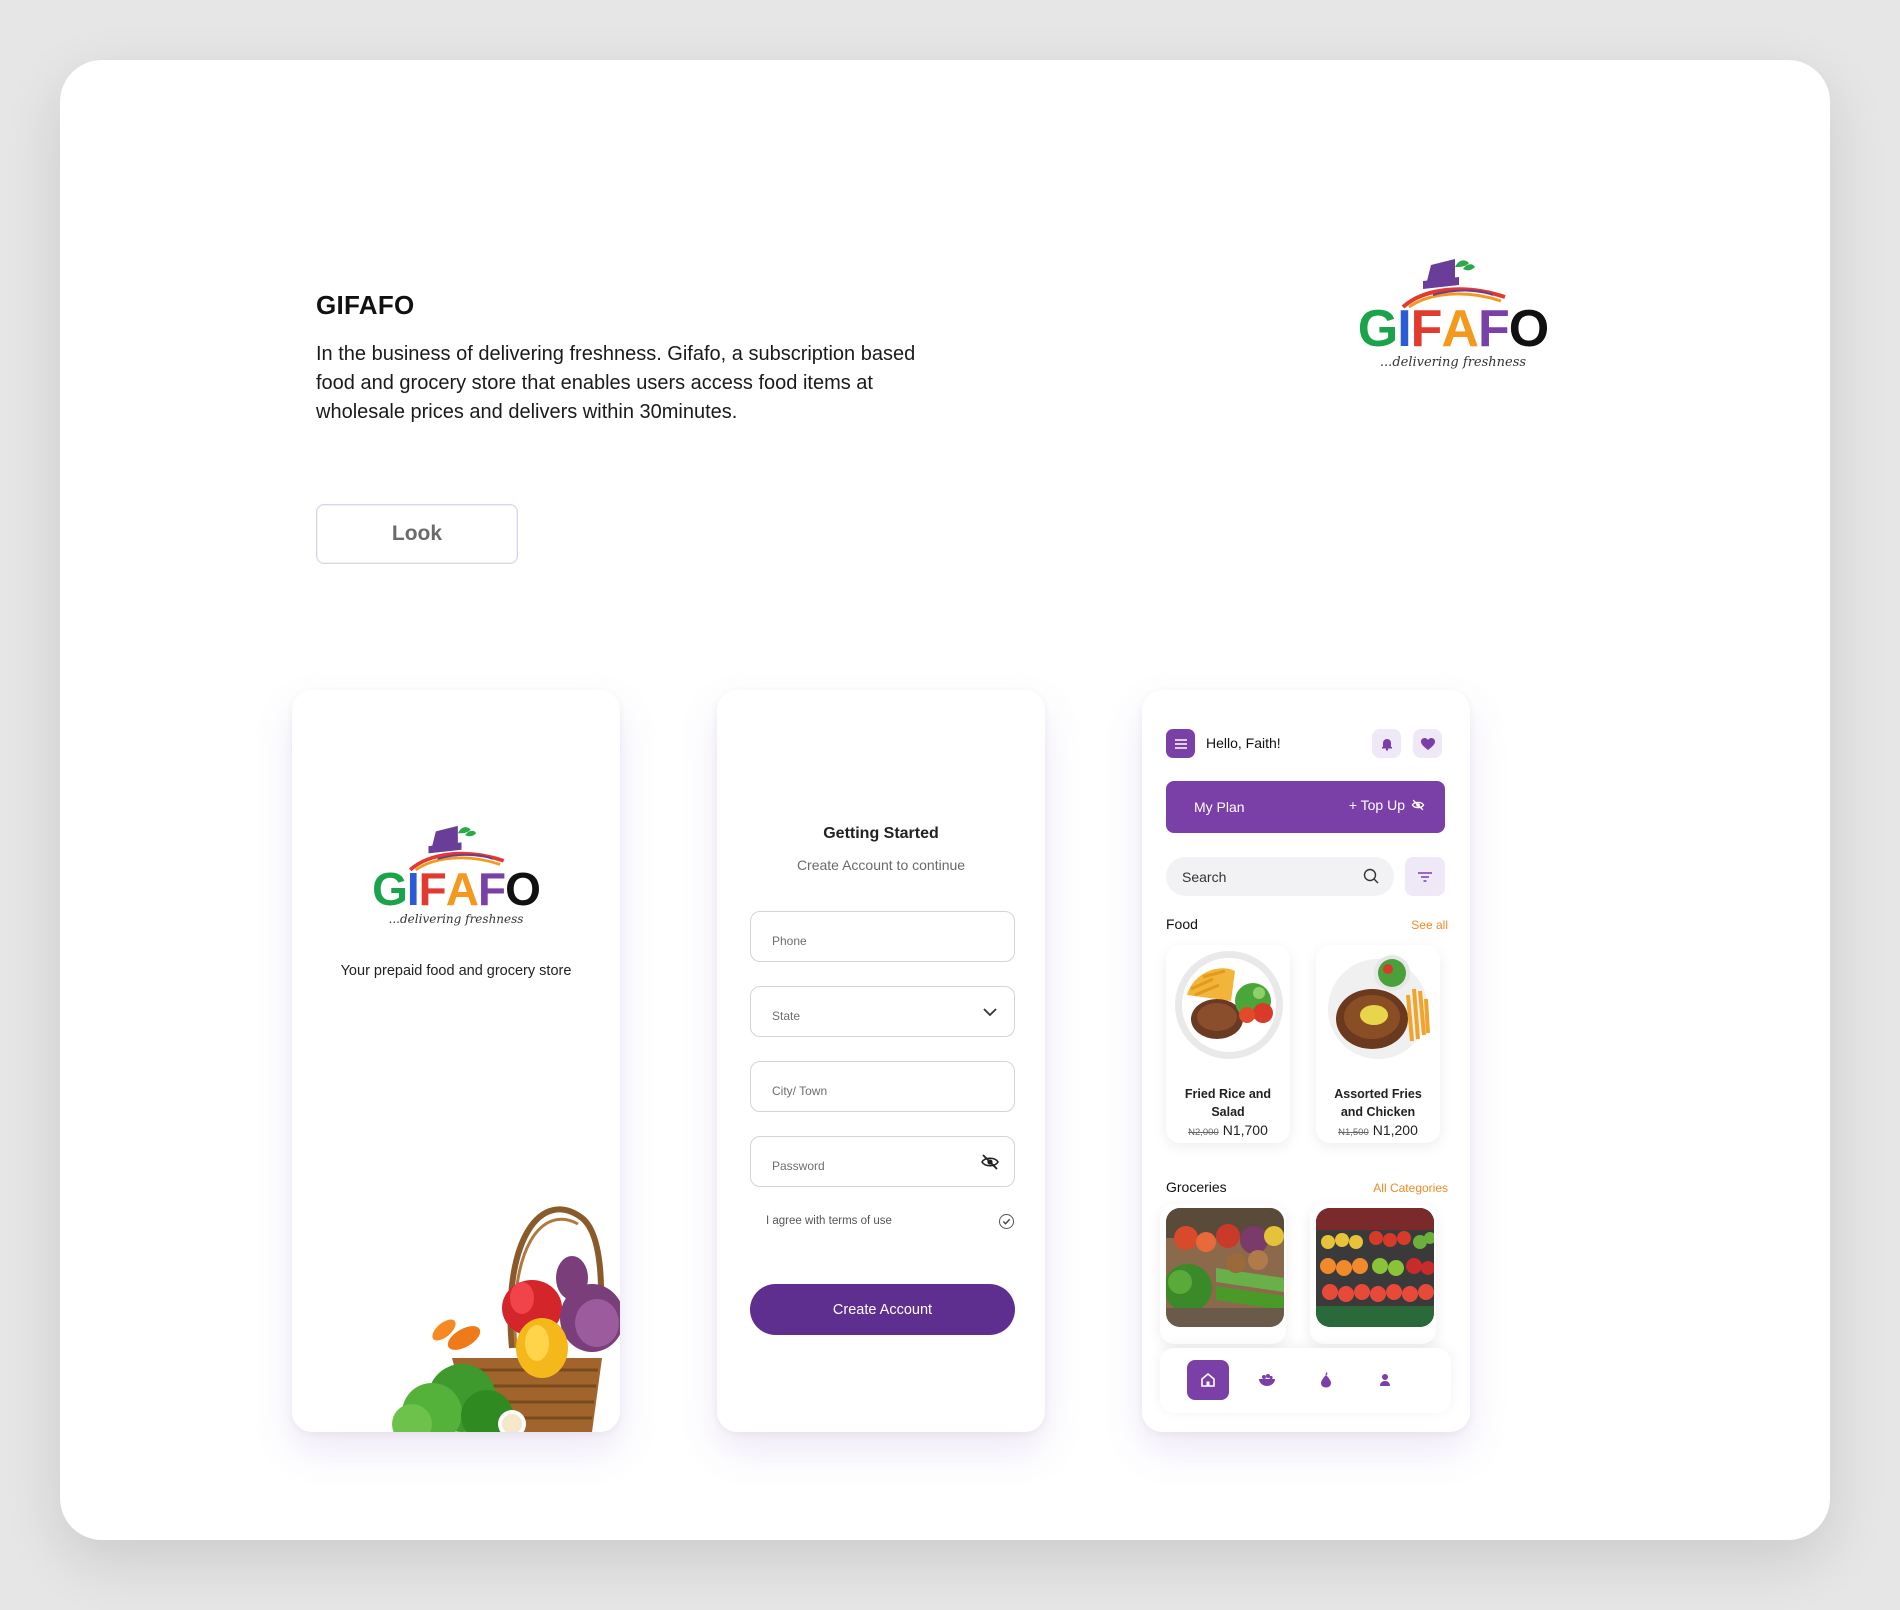 Image resolution: width=1900 pixels, height=1610 pixels. I want to click on brand-logo: GIFAFO ...delivering freshness, so click(1453, 312).